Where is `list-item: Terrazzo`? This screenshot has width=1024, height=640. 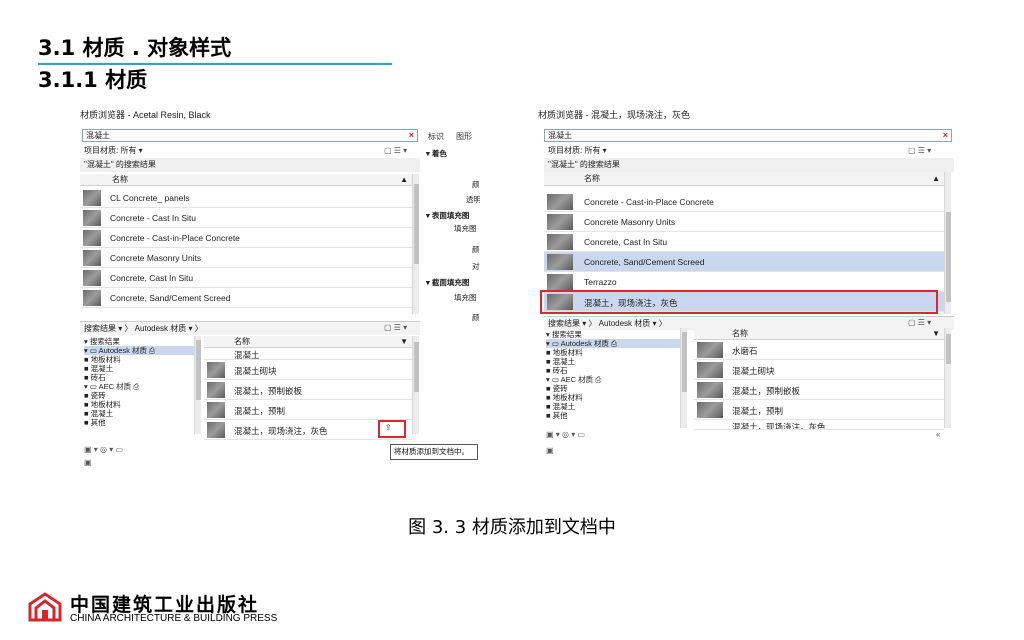 list-item: Terrazzo is located at coordinates (744, 282).